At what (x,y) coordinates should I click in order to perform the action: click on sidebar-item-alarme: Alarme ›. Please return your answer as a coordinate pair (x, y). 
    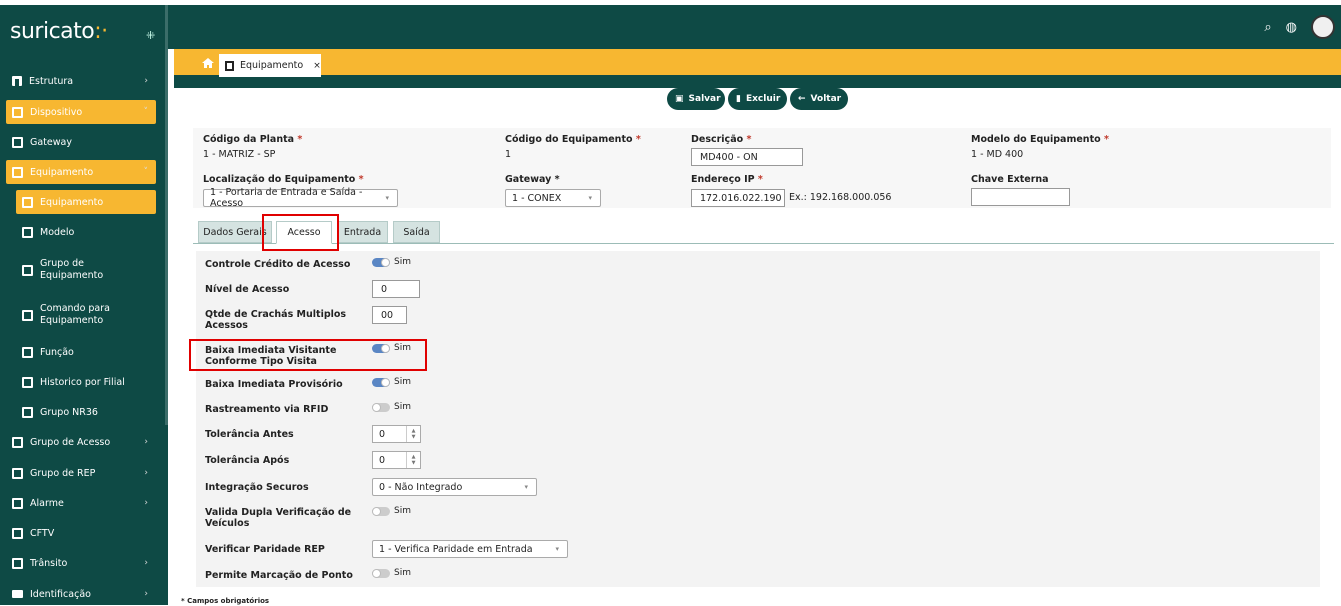
    Looking at the image, I should click on (81, 503).